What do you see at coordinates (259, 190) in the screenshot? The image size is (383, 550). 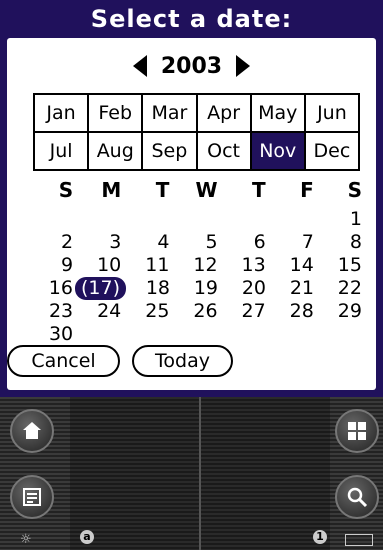 I see `weekday-label: T` at bounding box center [259, 190].